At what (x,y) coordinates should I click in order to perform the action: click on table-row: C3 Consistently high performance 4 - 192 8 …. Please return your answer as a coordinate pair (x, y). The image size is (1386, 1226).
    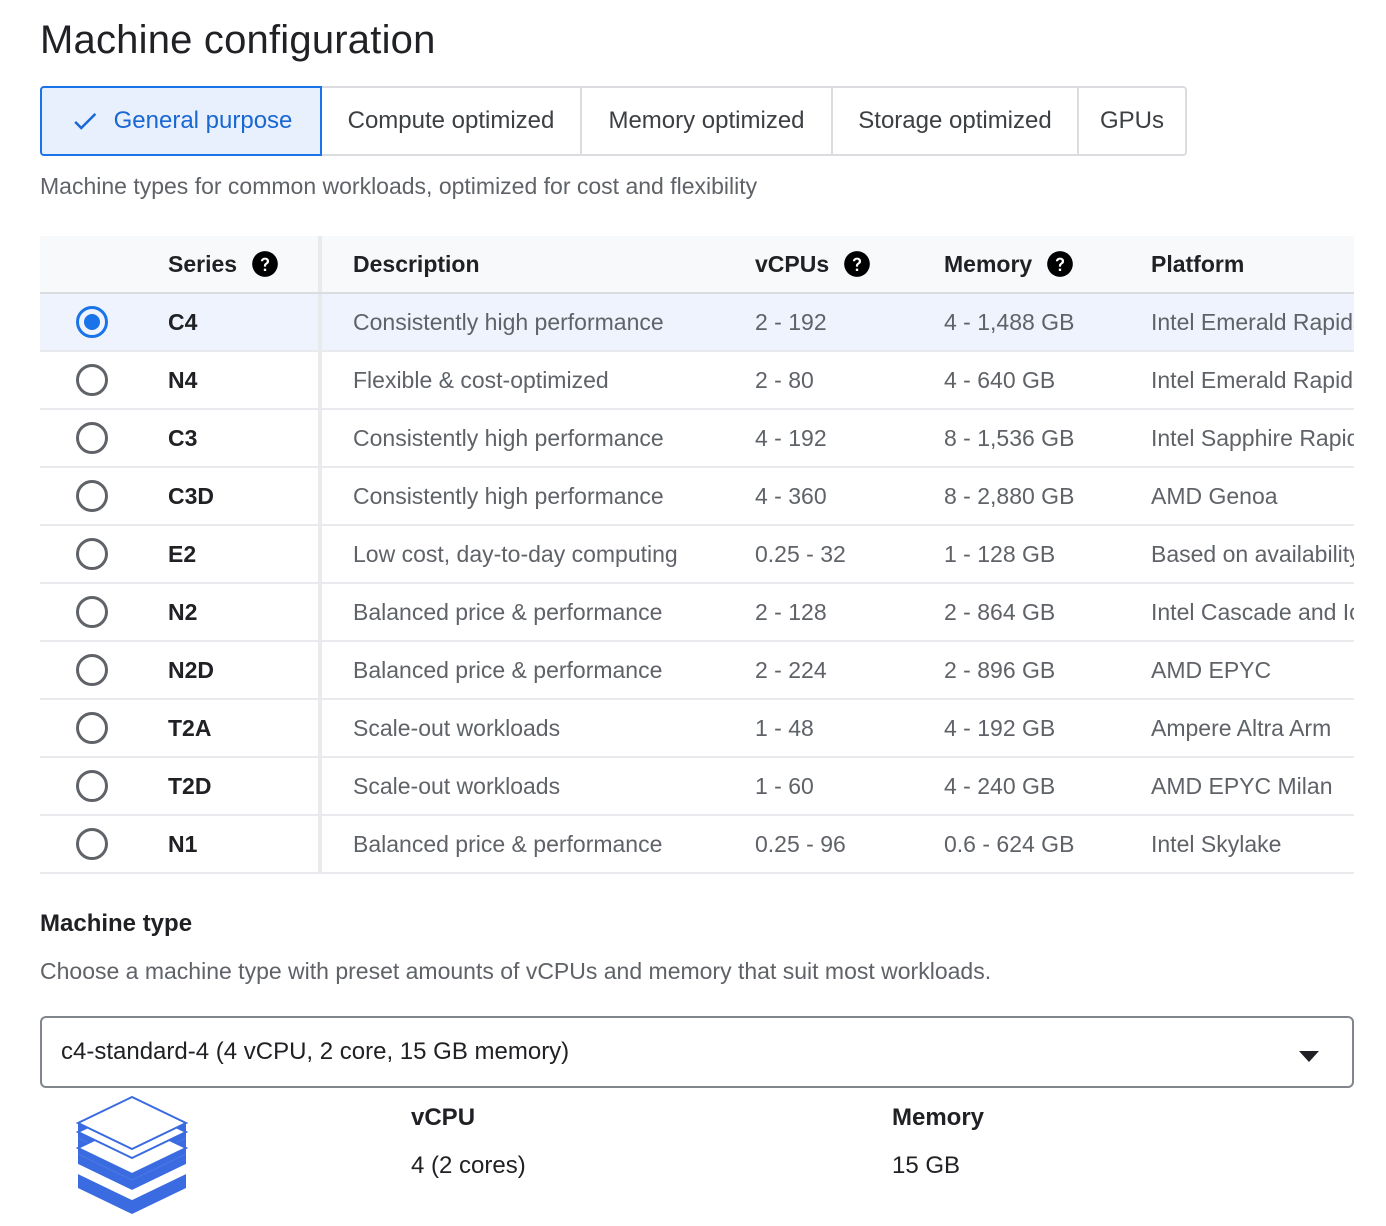
    Looking at the image, I should click on (697, 439).